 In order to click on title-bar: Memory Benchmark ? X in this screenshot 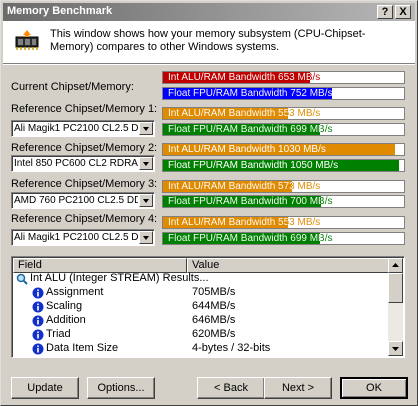, I will do `click(209, 12)`.